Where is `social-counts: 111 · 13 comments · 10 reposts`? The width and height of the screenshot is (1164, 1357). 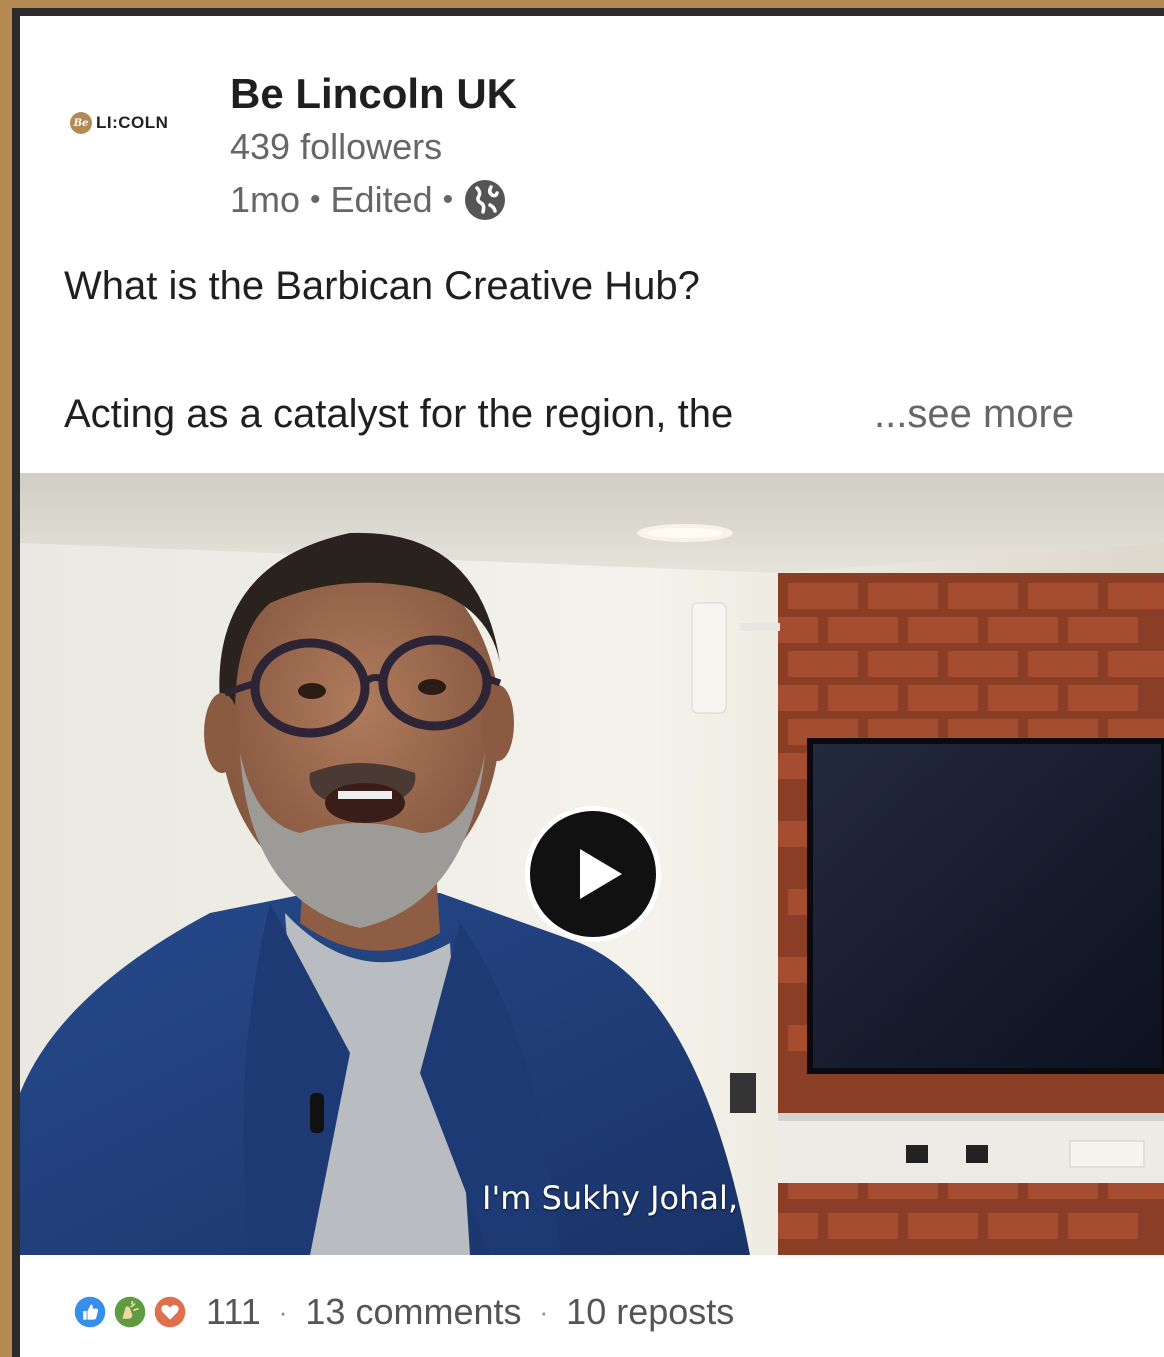 social-counts: 111 · 13 comments · 10 reposts is located at coordinates (402, 1312).